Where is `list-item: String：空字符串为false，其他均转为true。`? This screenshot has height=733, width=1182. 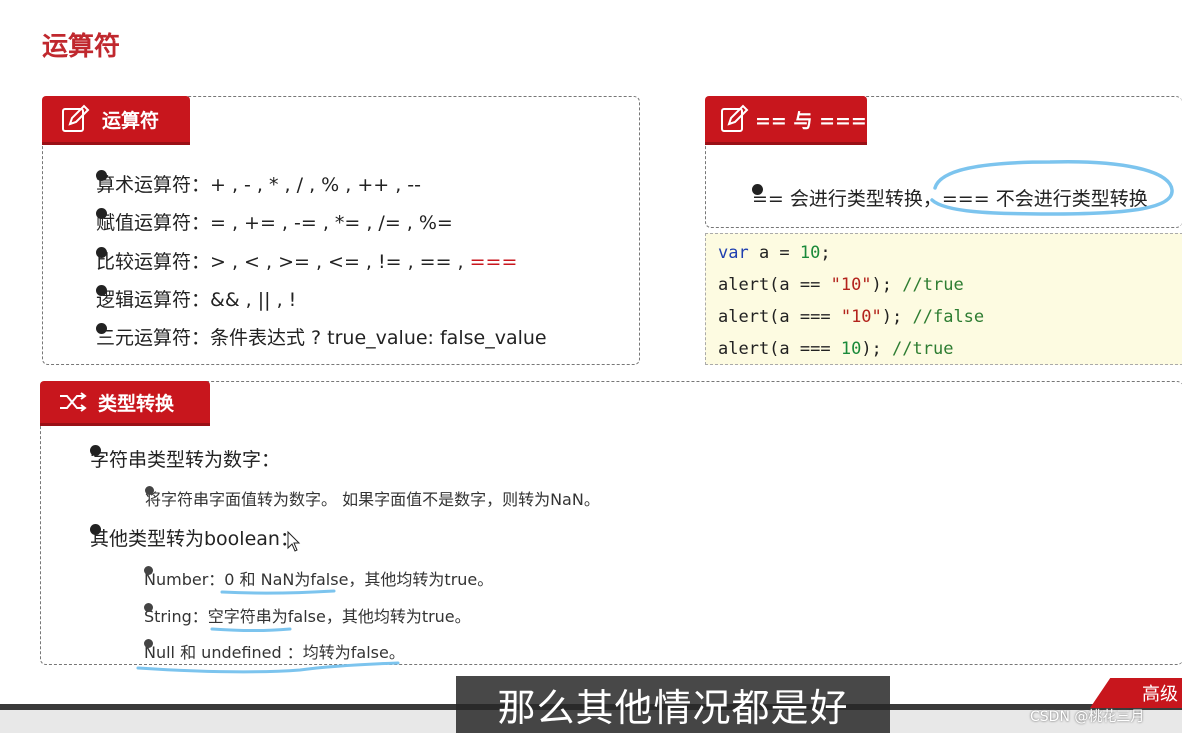
list-item: String：空字符串为false，其他均转为true。 is located at coordinates (478, 615).